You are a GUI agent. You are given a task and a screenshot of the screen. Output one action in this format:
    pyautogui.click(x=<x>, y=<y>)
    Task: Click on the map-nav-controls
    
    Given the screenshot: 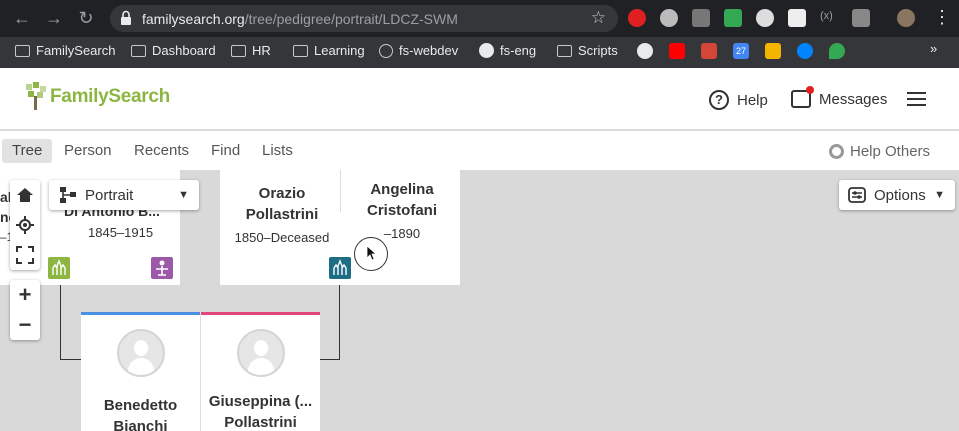 What is the action you would take?
    pyautogui.click(x=25, y=225)
    